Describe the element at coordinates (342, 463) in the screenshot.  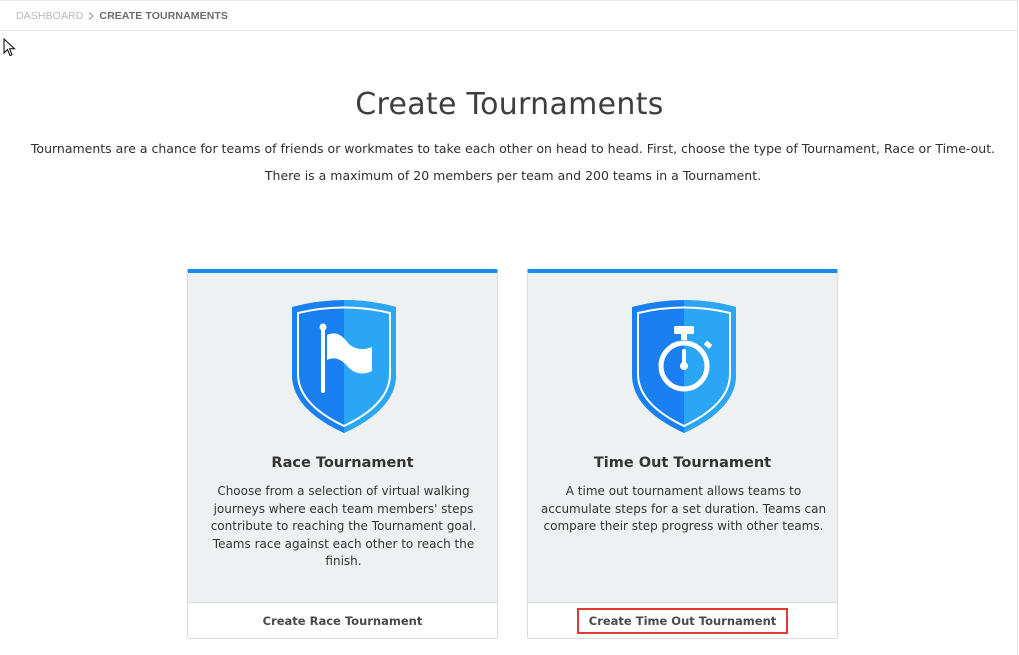
I see `card-title: Race Tournament` at that location.